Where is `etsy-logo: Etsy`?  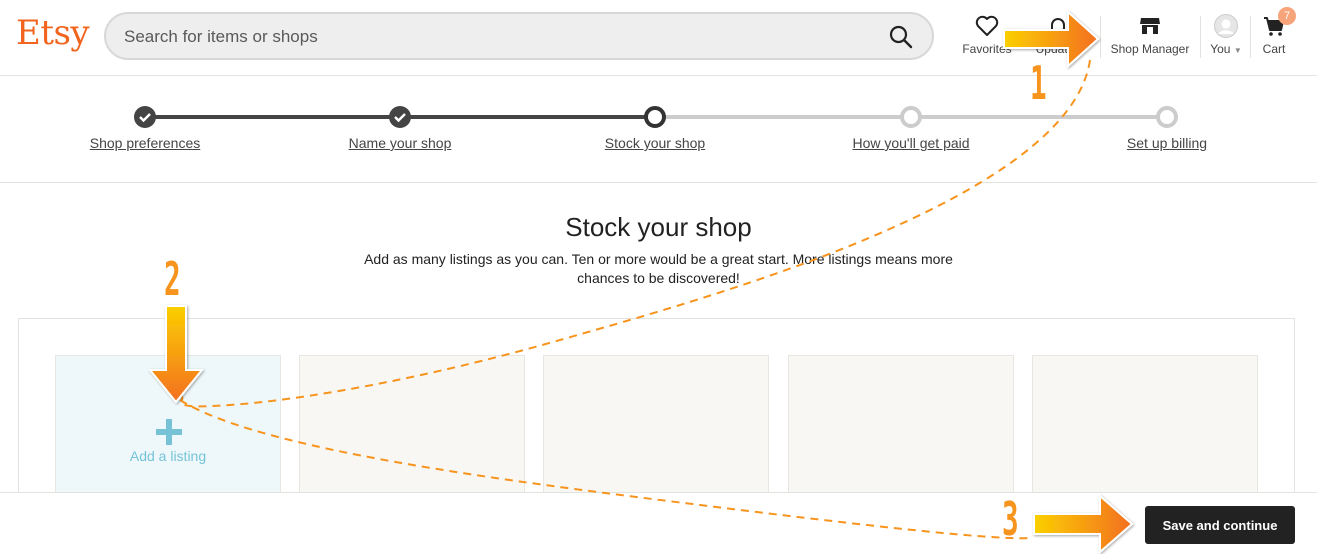
etsy-logo: Etsy is located at coordinates (53, 33).